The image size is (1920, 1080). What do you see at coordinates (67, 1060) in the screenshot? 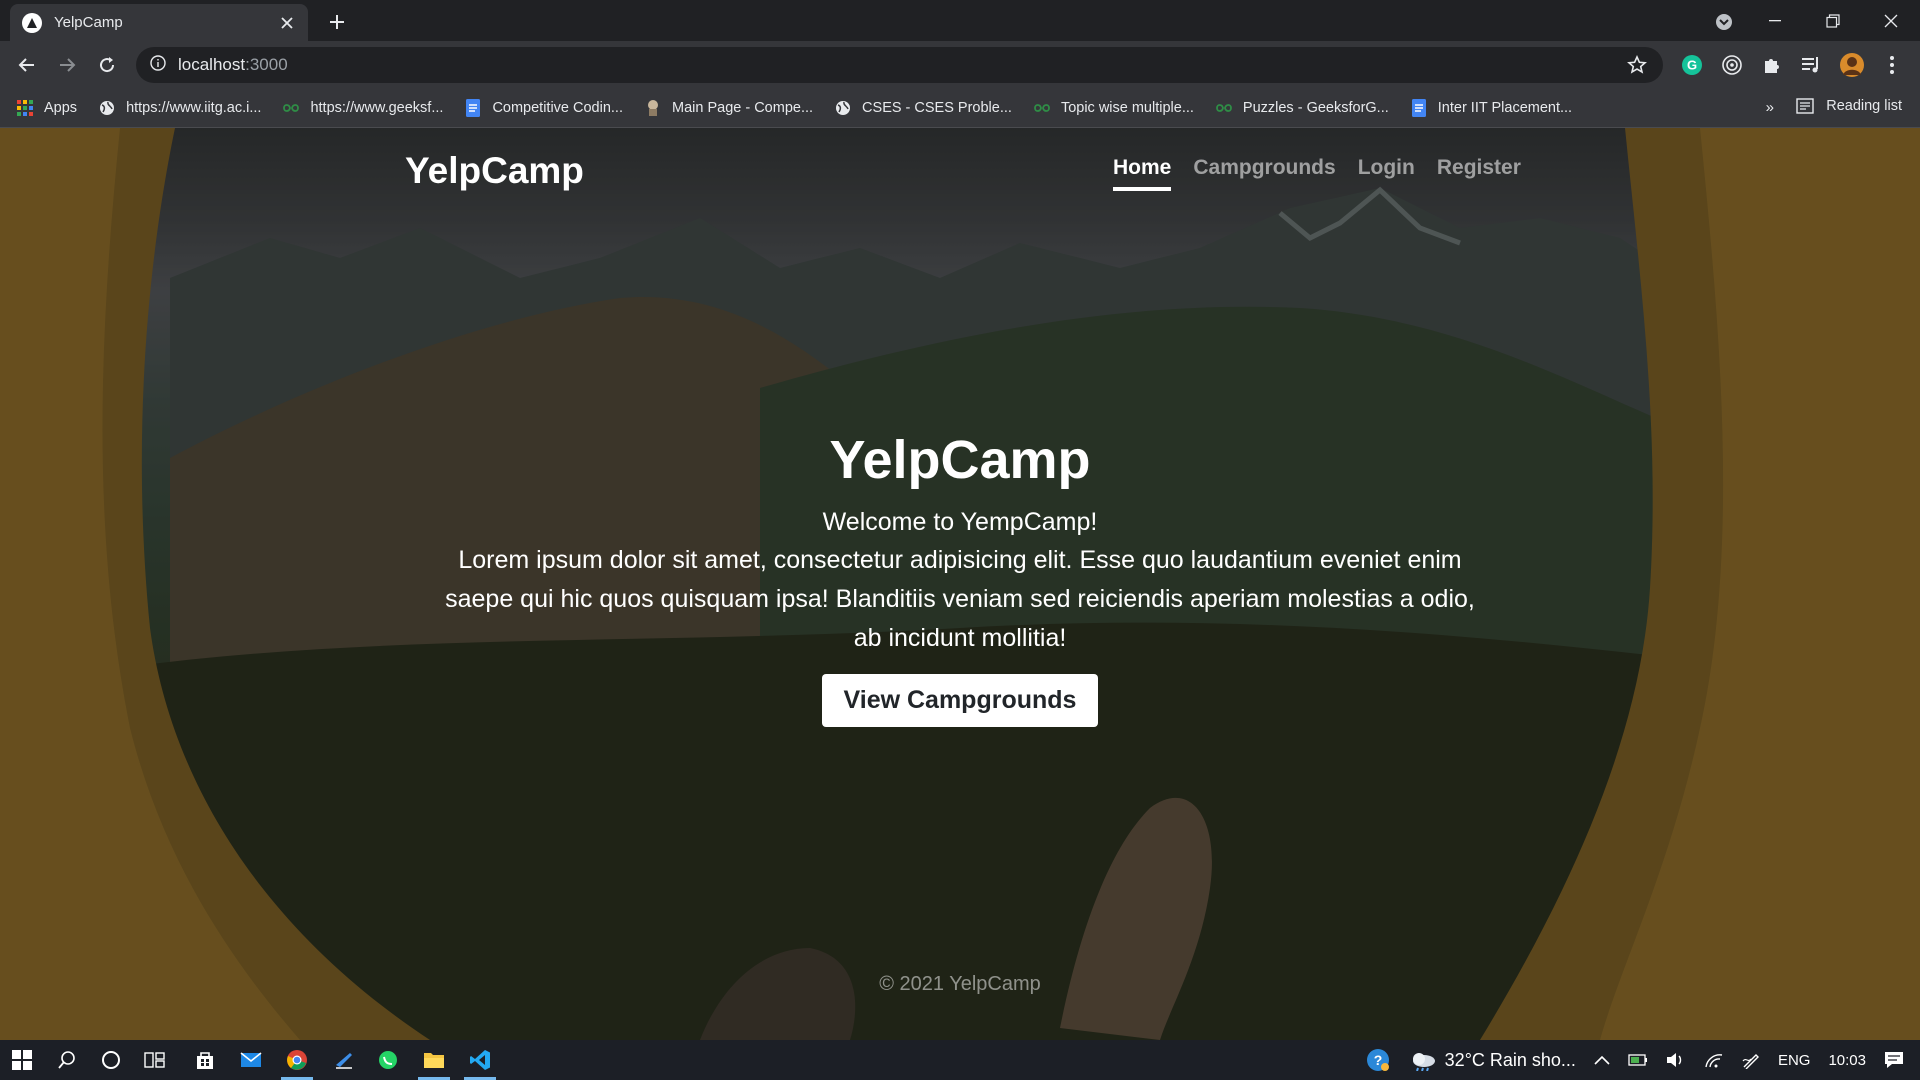
I see `search-icon` at bounding box center [67, 1060].